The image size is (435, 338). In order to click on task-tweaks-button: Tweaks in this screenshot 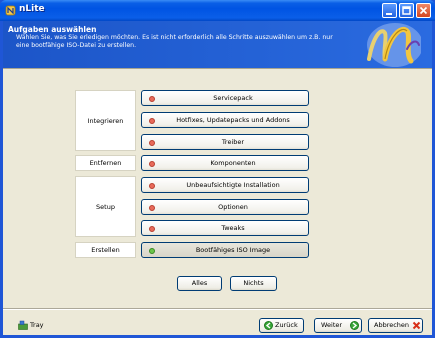, I will do `click(225, 228)`.